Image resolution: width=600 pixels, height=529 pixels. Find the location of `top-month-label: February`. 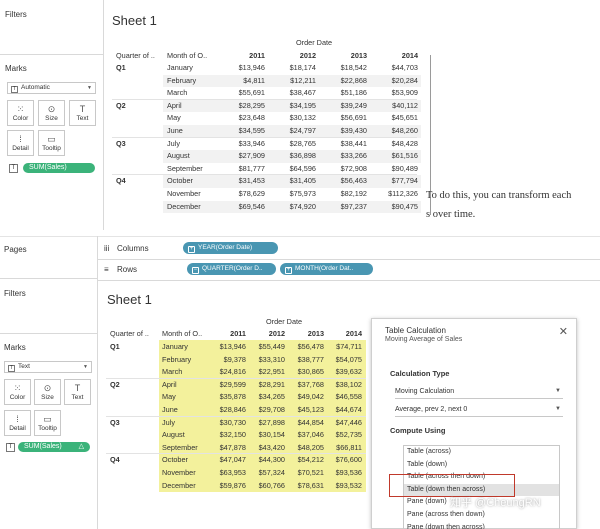

top-month-label: February is located at coordinates (181, 80).